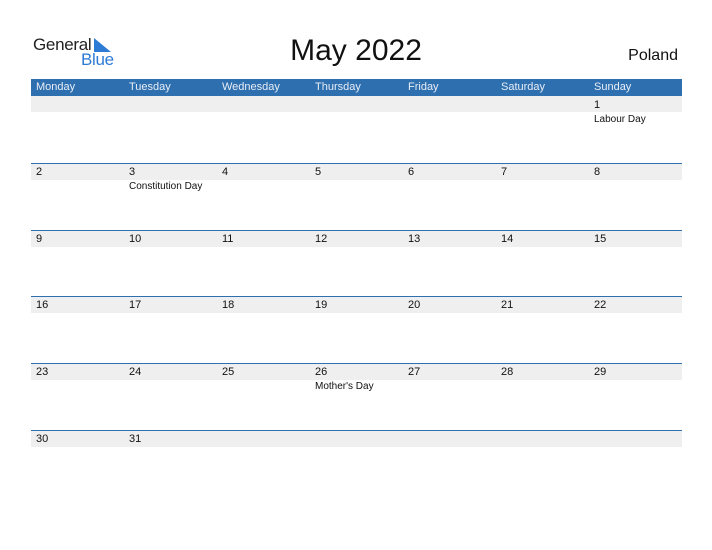  Describe the element at coordinates (597, 172) in the screenshot. I see `day-number: 8` at that location.